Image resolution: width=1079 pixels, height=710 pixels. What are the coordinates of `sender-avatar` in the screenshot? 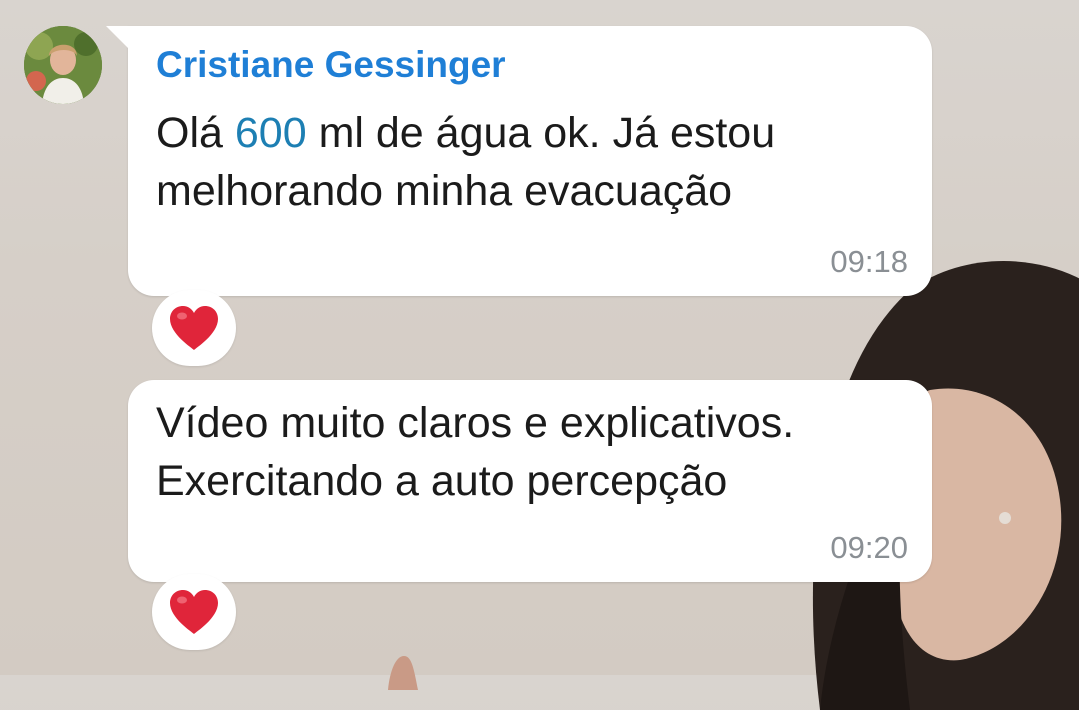 It's located at (63, 65).